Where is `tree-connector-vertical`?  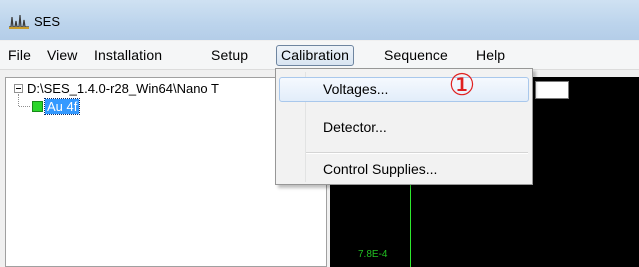 tree-connector-vertical is located at coordinates (18, 100).